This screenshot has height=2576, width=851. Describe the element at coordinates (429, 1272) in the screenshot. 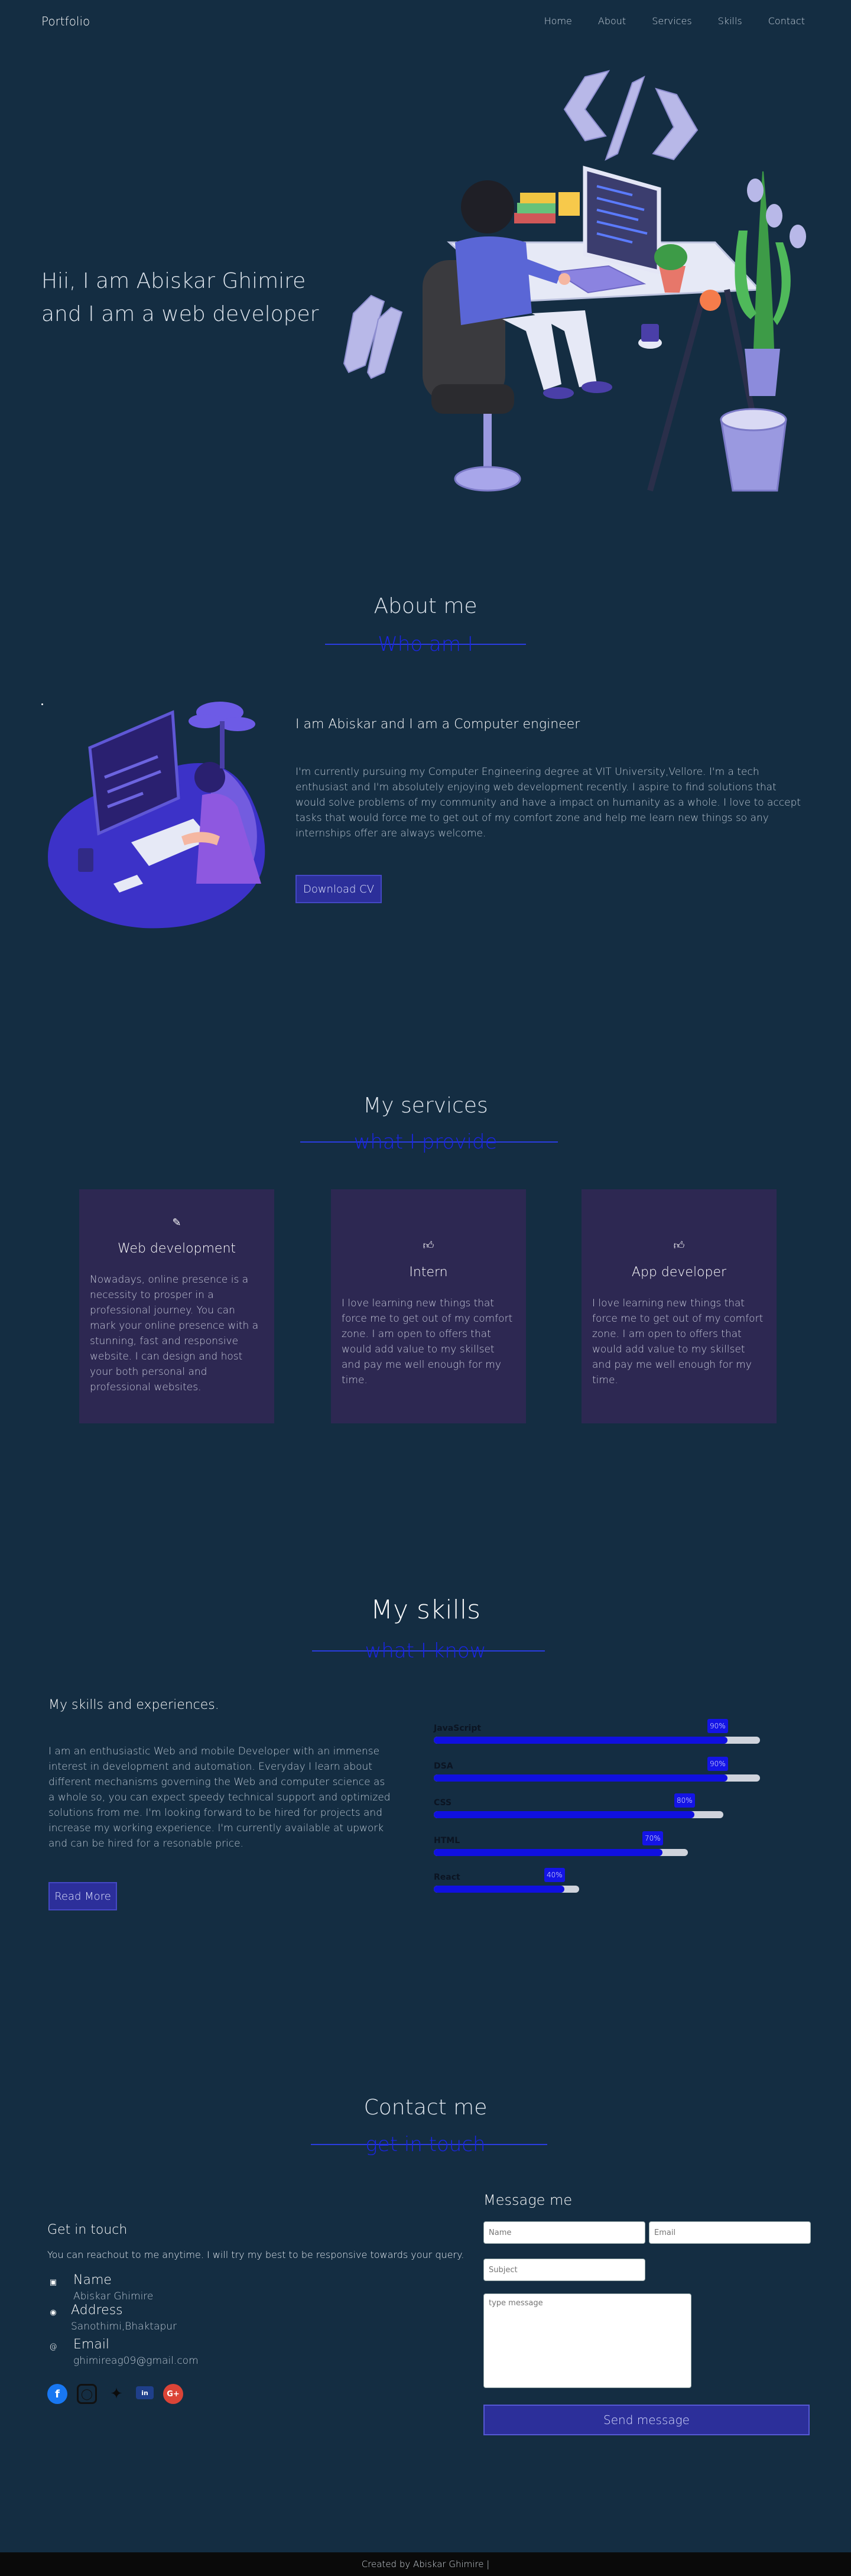

I see `card-title: Intern` at that location.